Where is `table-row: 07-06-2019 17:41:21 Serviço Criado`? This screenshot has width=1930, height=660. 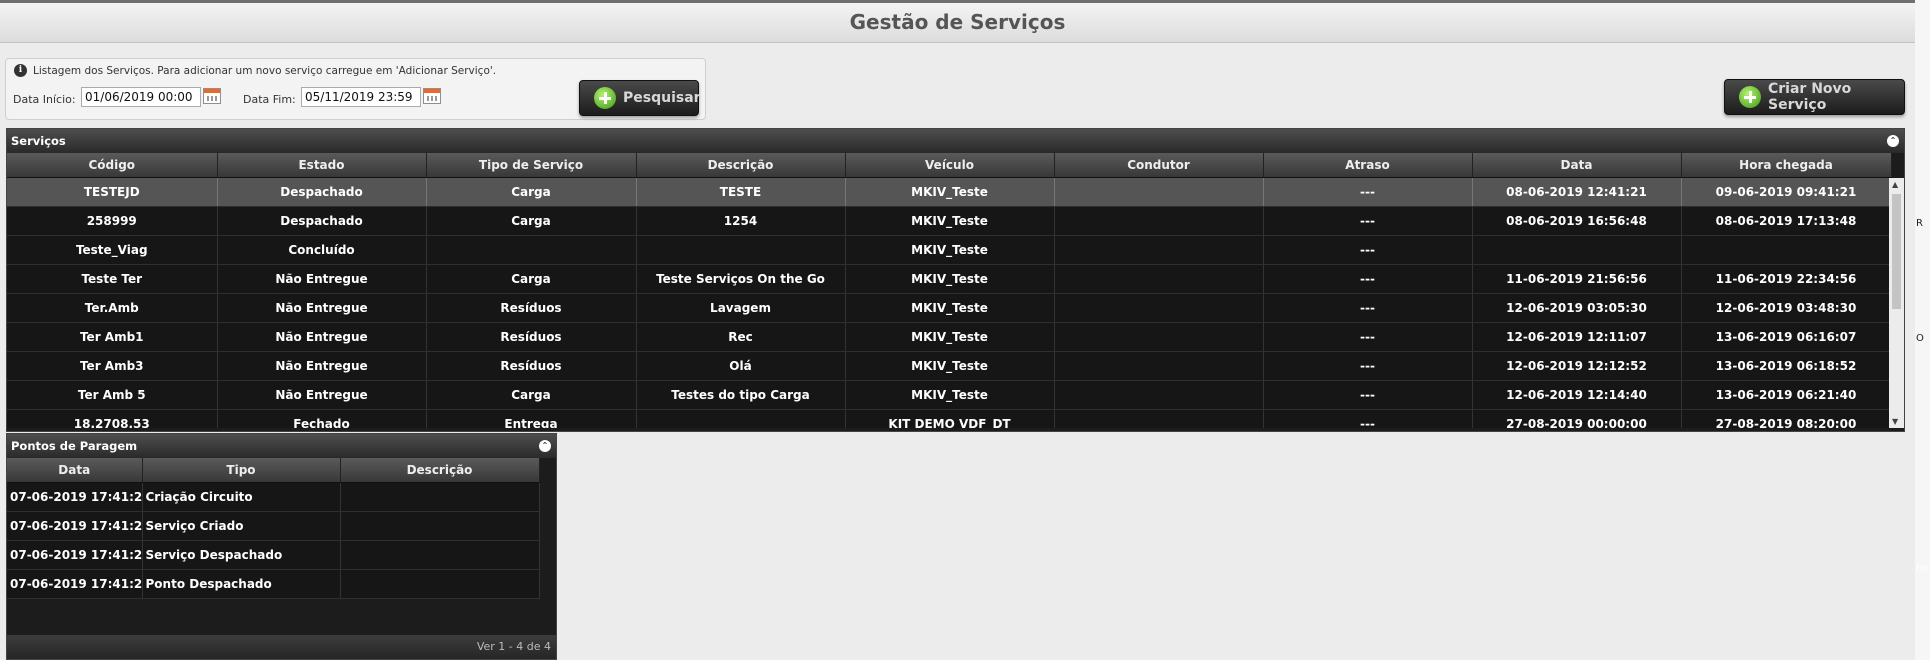
table-row: 07-06-2019 17:41:21 Serviço Criado is located at coordinates (273, 526).